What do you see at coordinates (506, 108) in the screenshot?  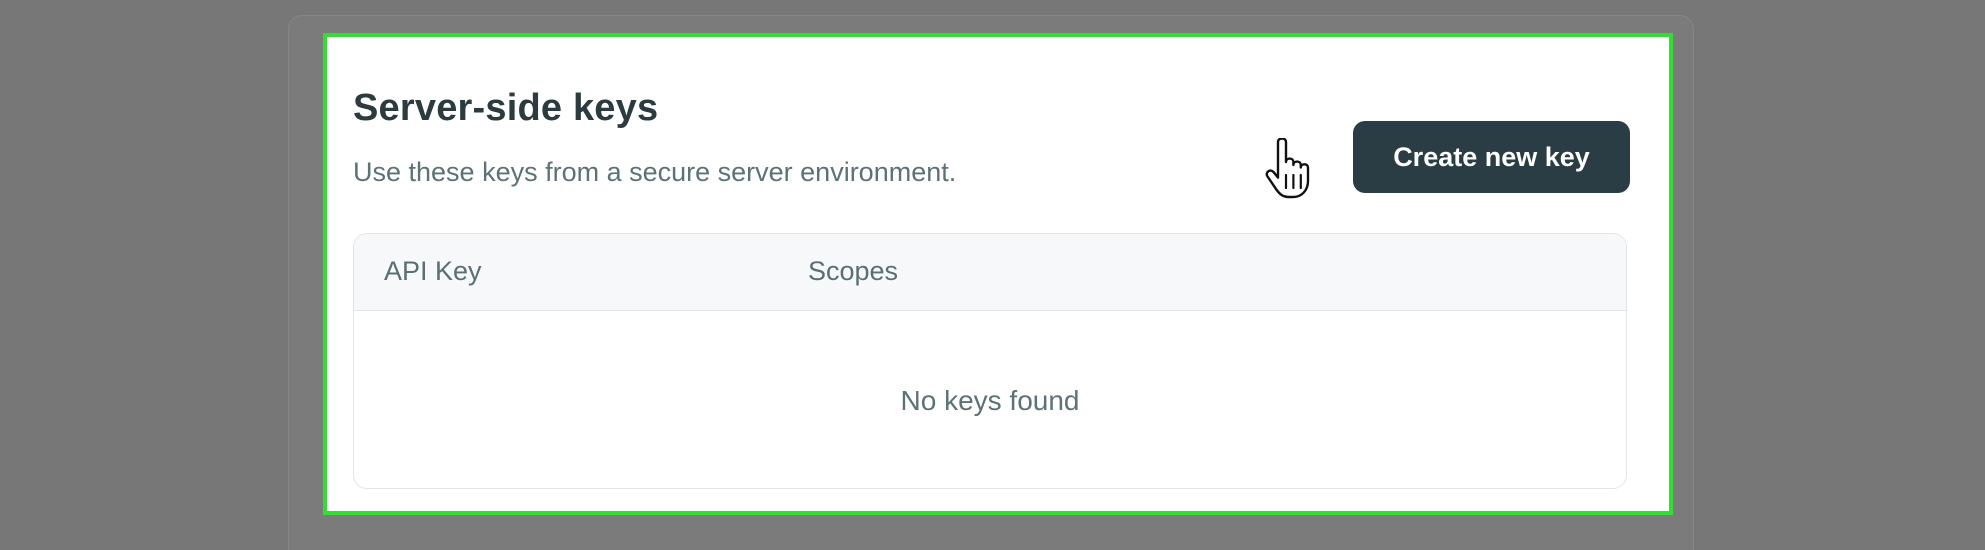 I see `section-title: Server-side keys` at bounding box center [506, 108].